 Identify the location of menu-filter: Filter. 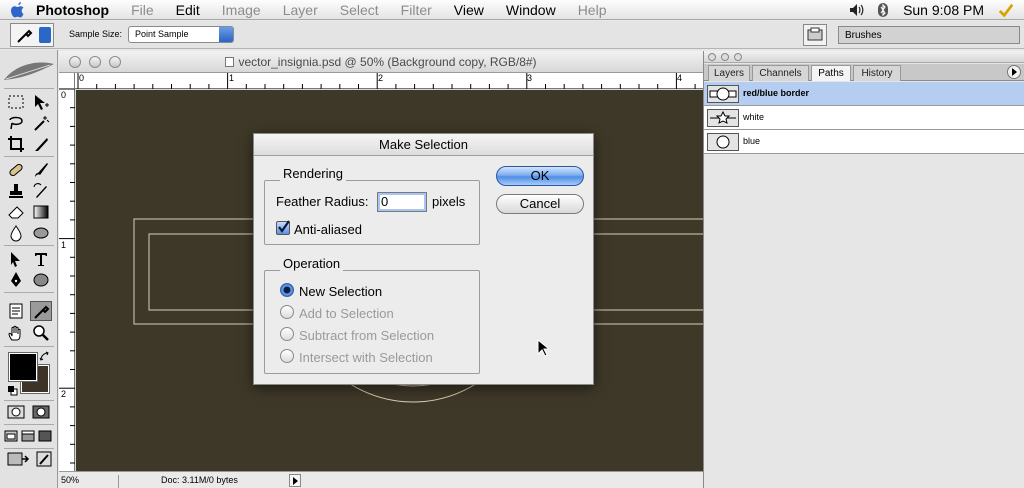
(416, 10).